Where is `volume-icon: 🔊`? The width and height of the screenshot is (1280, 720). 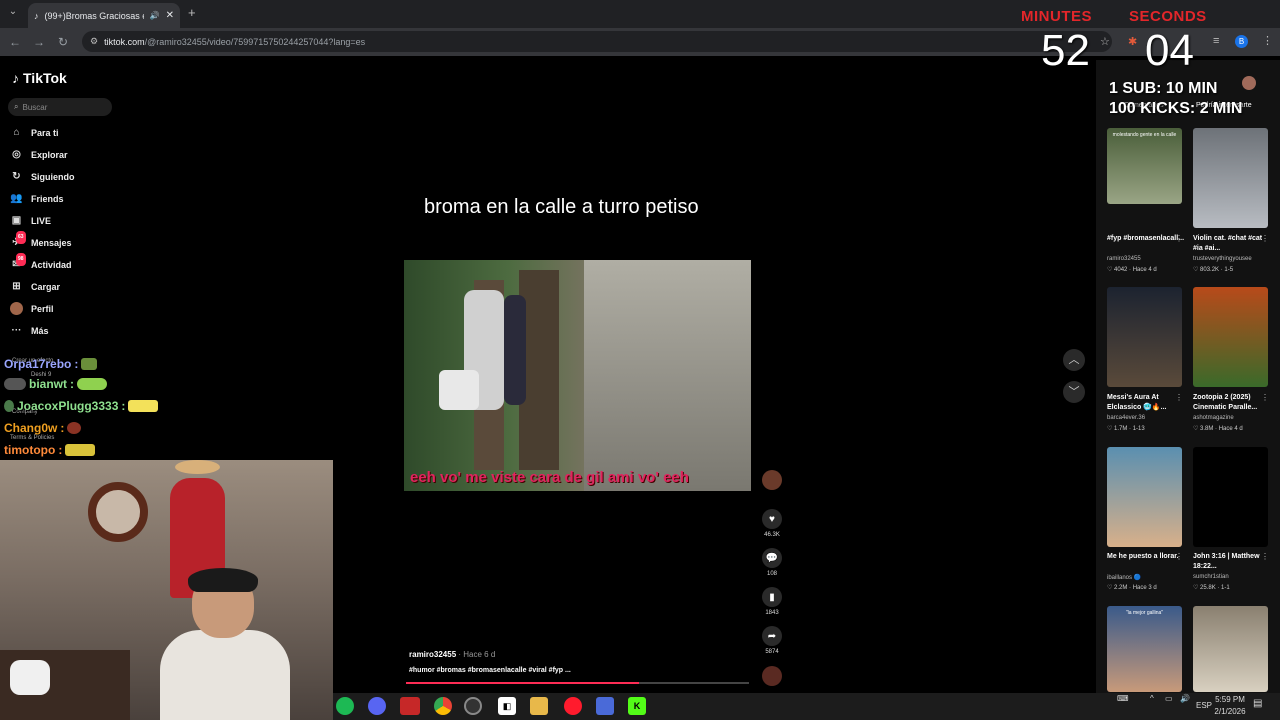 volume-icon: 🔊 is located at coordinates (1185, 698).